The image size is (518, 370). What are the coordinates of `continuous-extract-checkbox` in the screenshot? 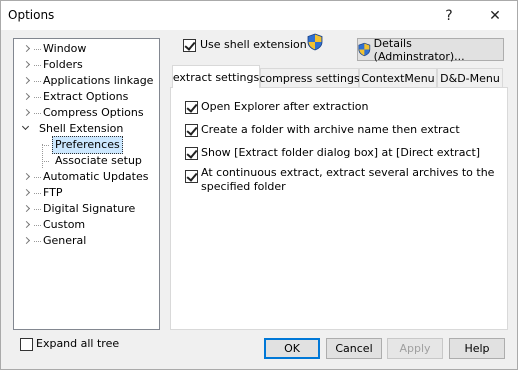 It's located at (191, 176).